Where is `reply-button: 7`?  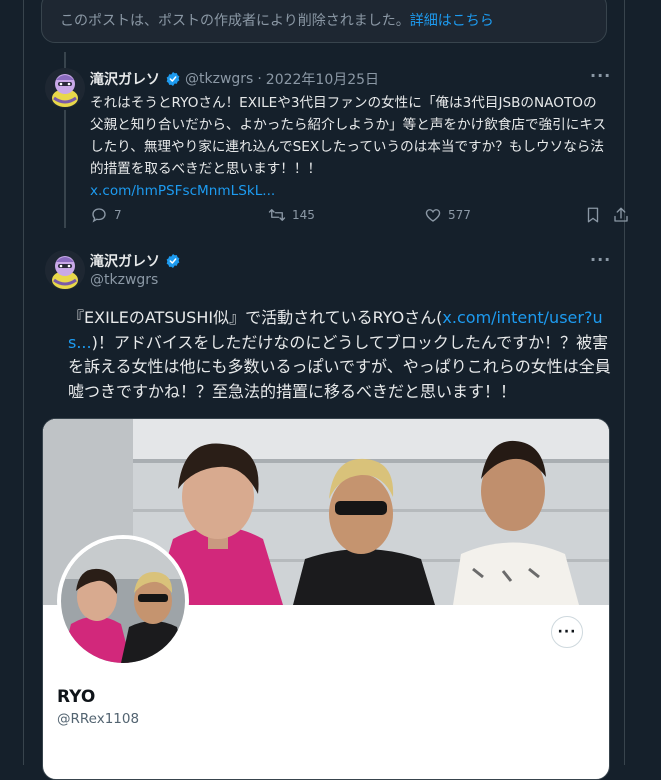 reply-button: 7 is located at coordinates (106, 215).